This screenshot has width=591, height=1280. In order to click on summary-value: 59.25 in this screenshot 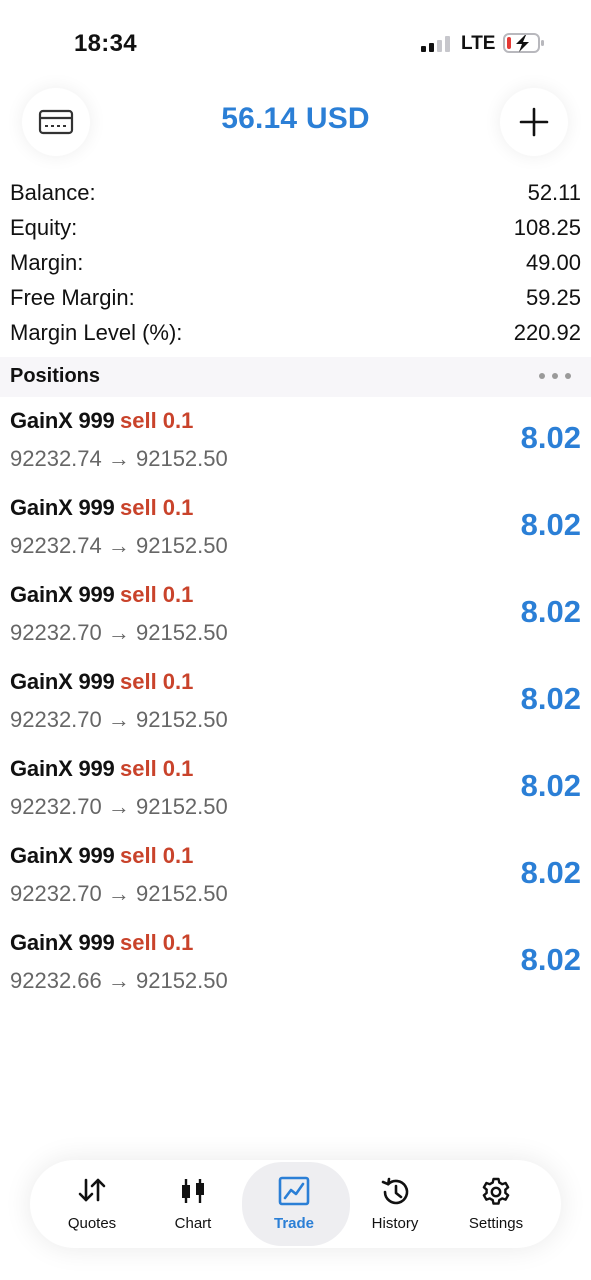, I will do `click(553, 297)`.